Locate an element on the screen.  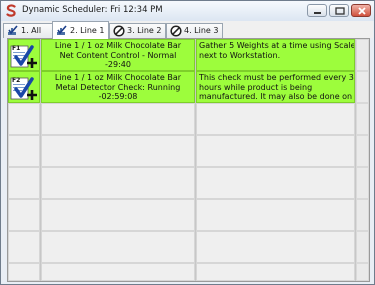
tab-label: 4. Line 3 is located at coordinates (201, 30).